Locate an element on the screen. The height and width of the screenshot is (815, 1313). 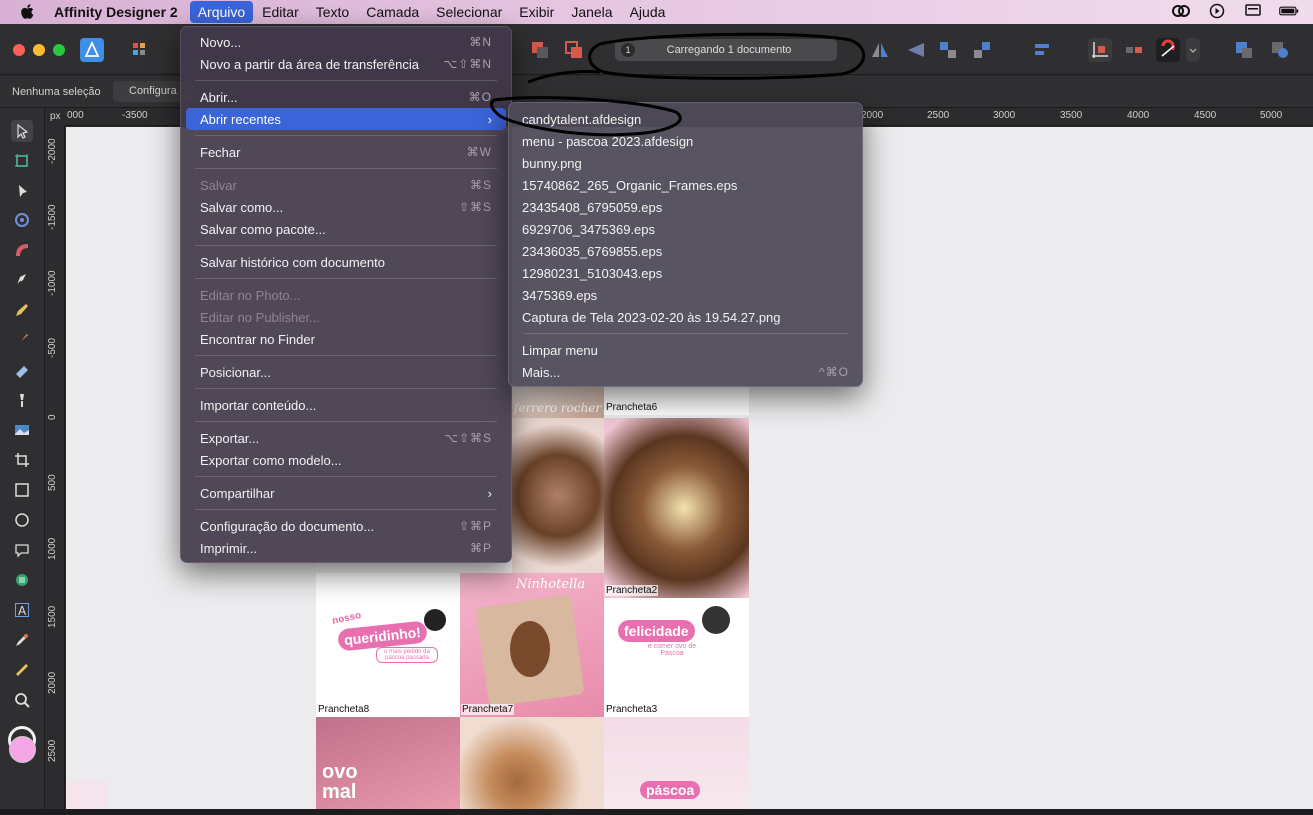
flip-horizontal-icon is located at coordinates (880, 50).